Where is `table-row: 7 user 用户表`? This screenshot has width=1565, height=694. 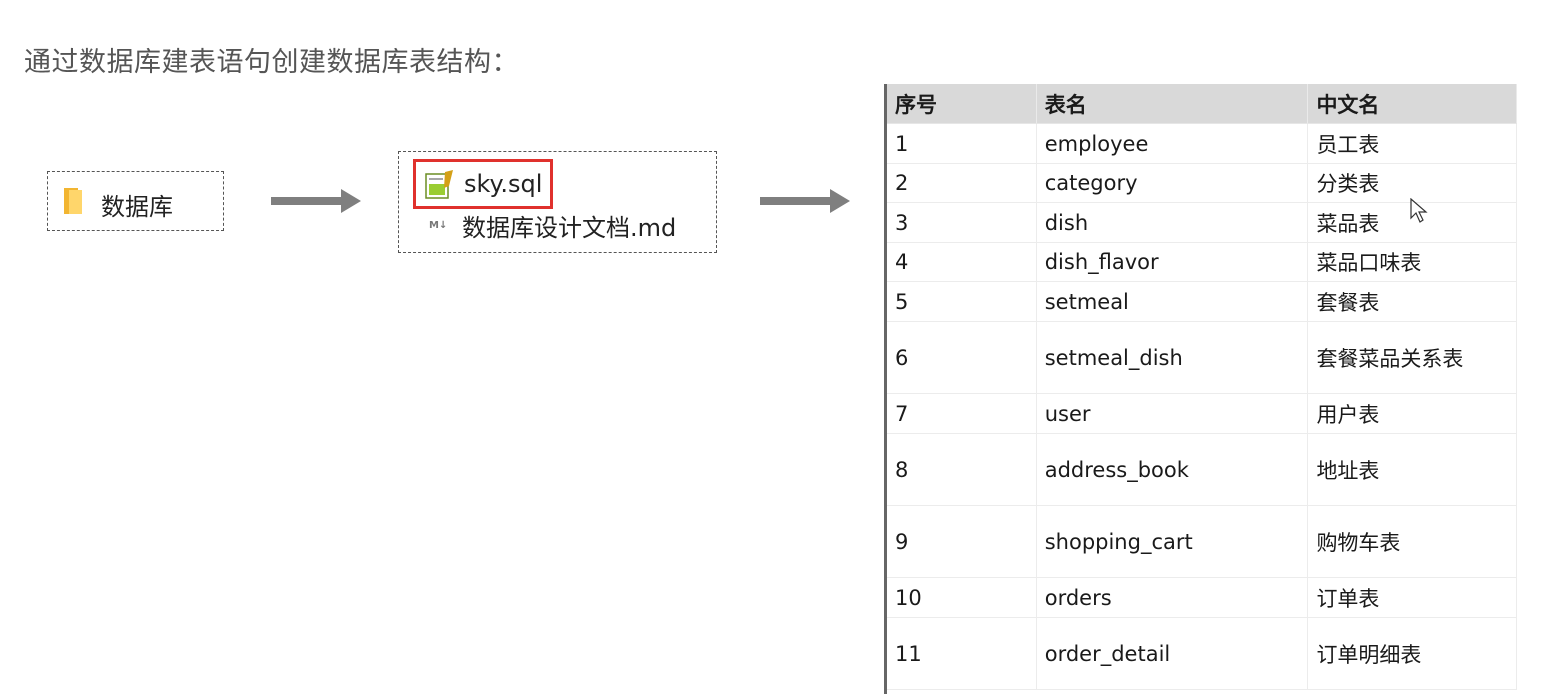 table-row: 7 user 用户表 is located at coordinates (1202, 413).